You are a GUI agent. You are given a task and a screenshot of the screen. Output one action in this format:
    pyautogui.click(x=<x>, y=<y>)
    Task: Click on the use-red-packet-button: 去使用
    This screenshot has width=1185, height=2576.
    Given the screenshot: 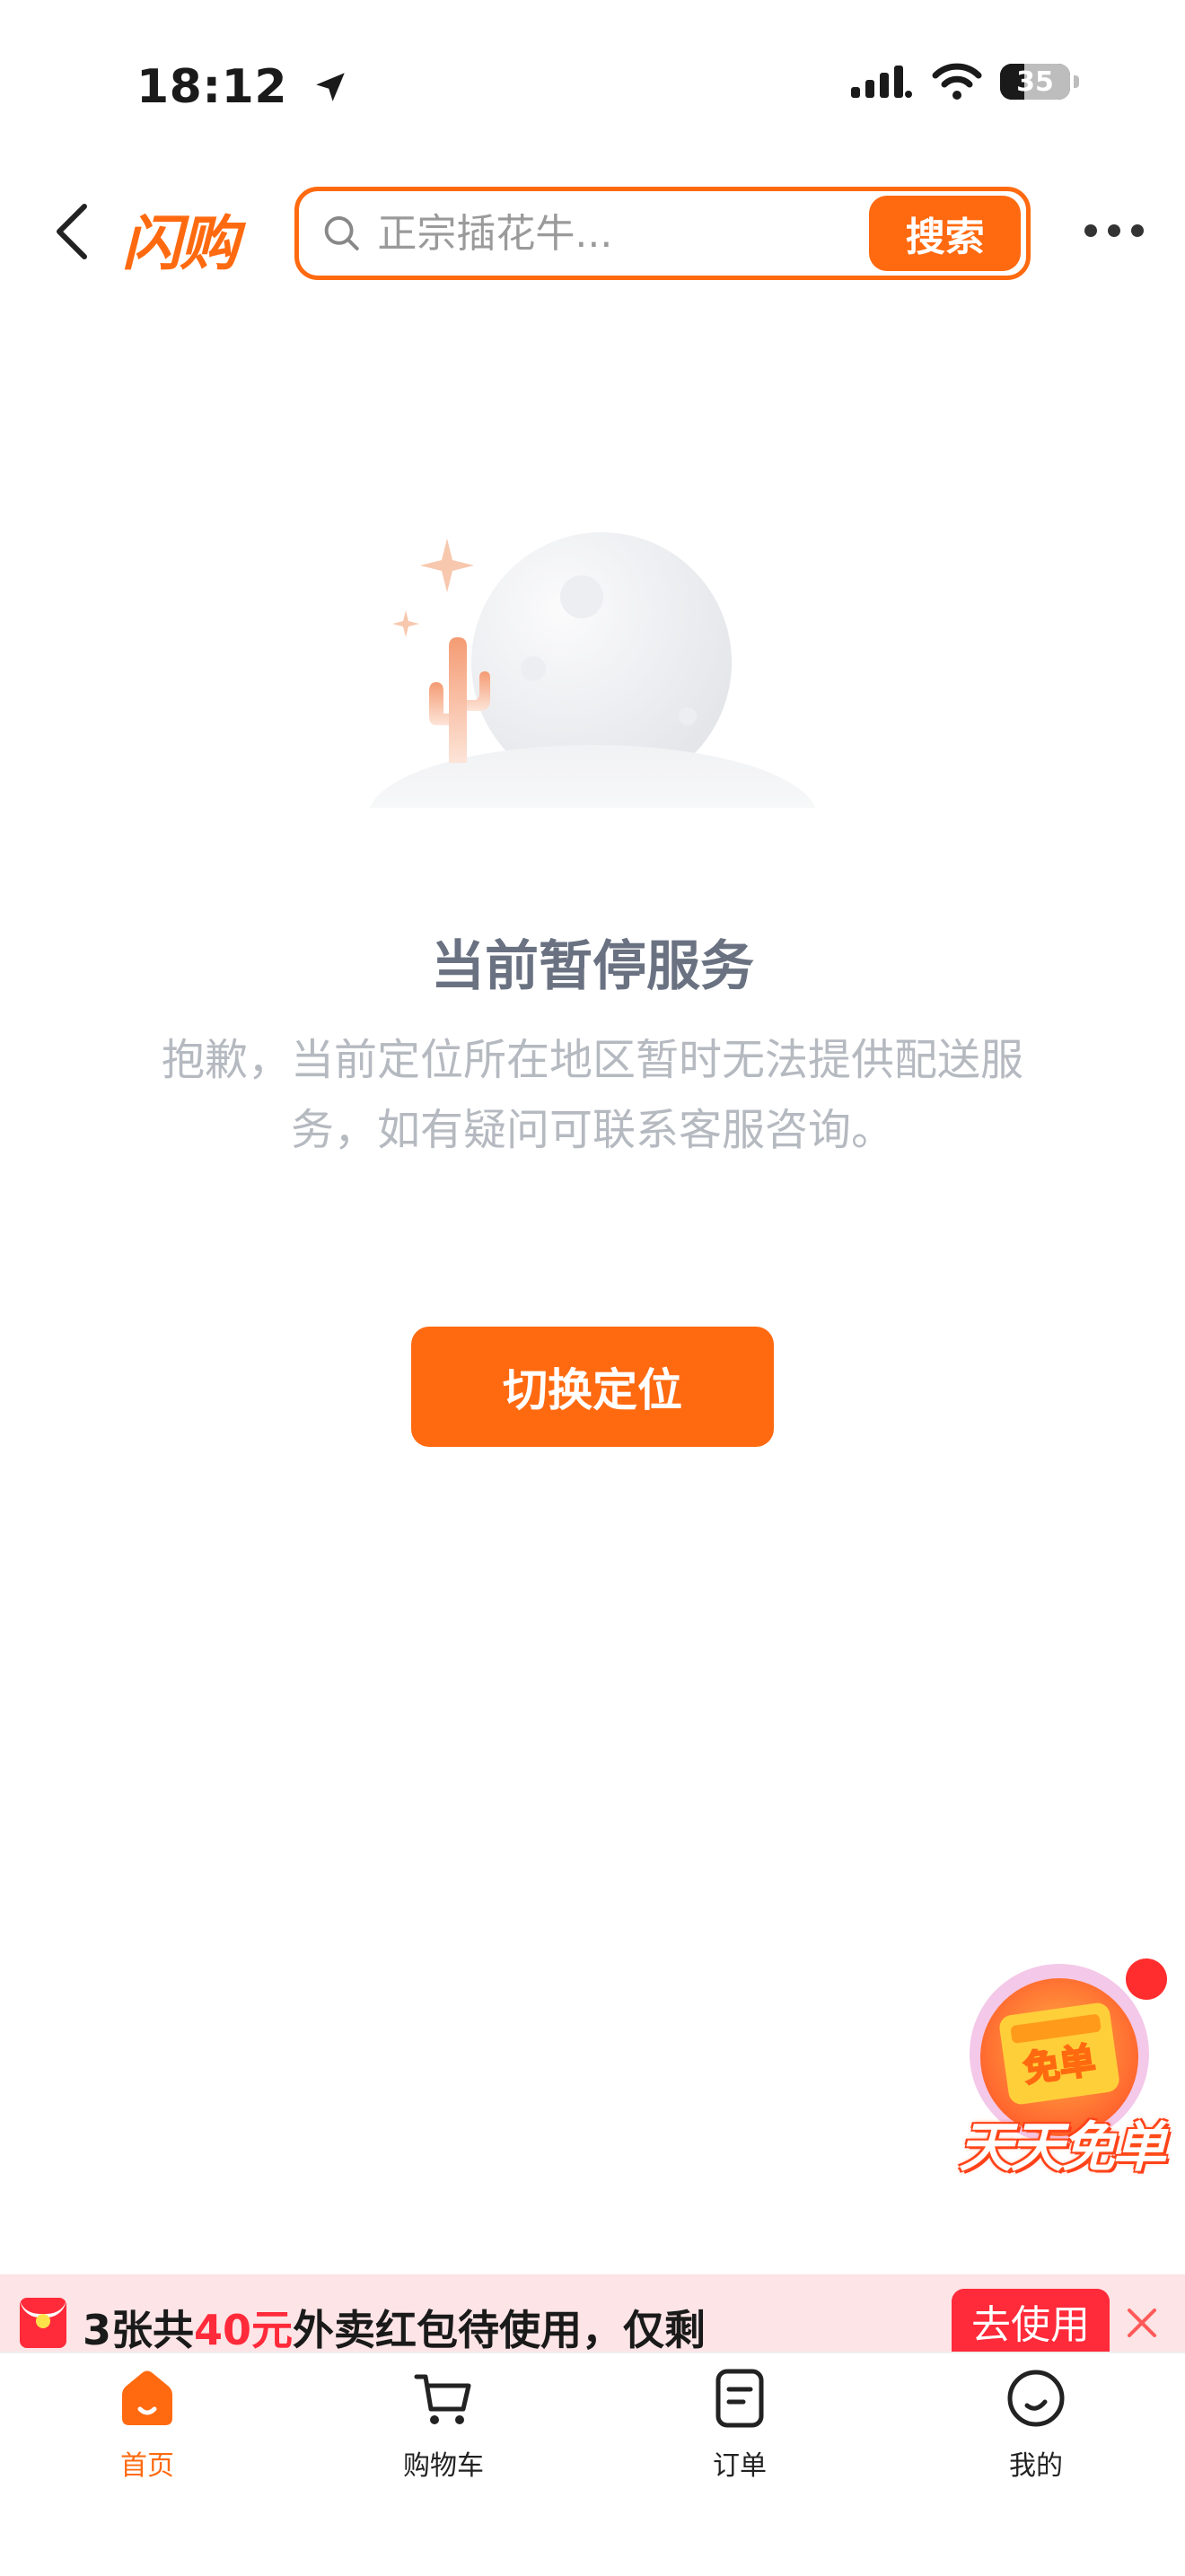 What is the action you would take?
    pyautogui.click(x=1031, y=2321)
    